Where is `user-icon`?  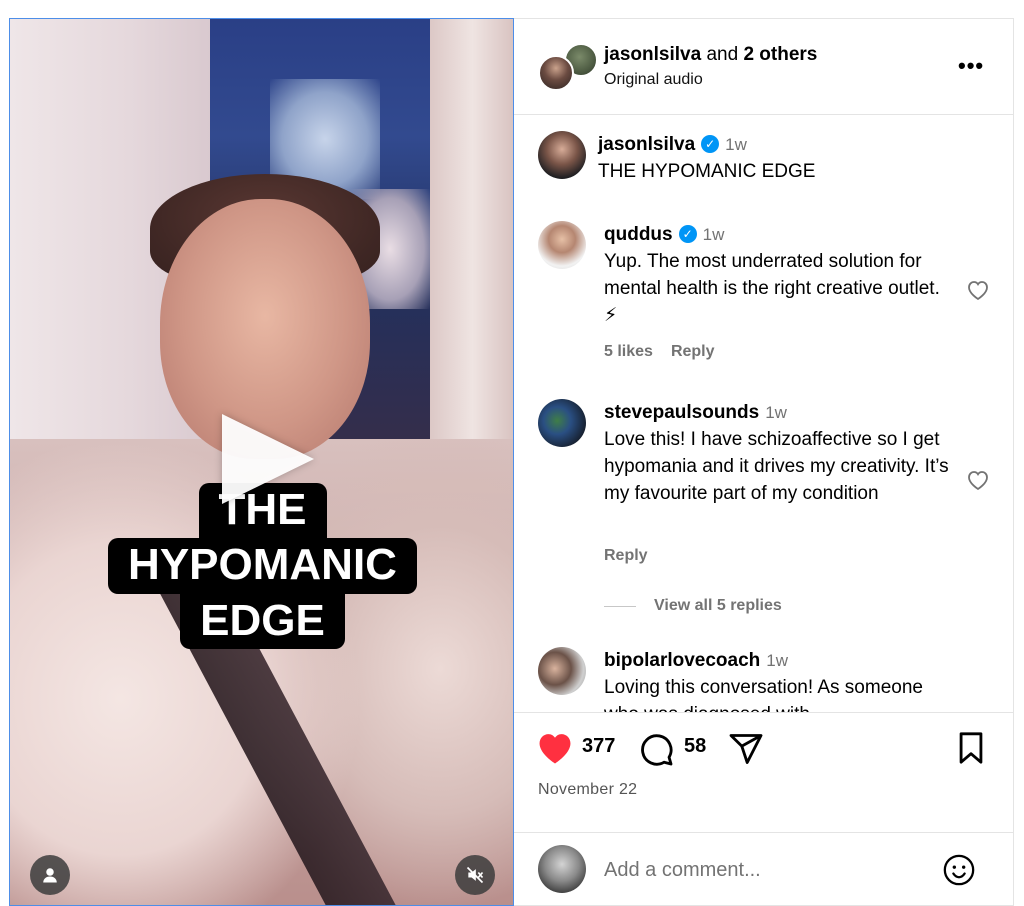
user-icon is located at coordinates (50, 875).